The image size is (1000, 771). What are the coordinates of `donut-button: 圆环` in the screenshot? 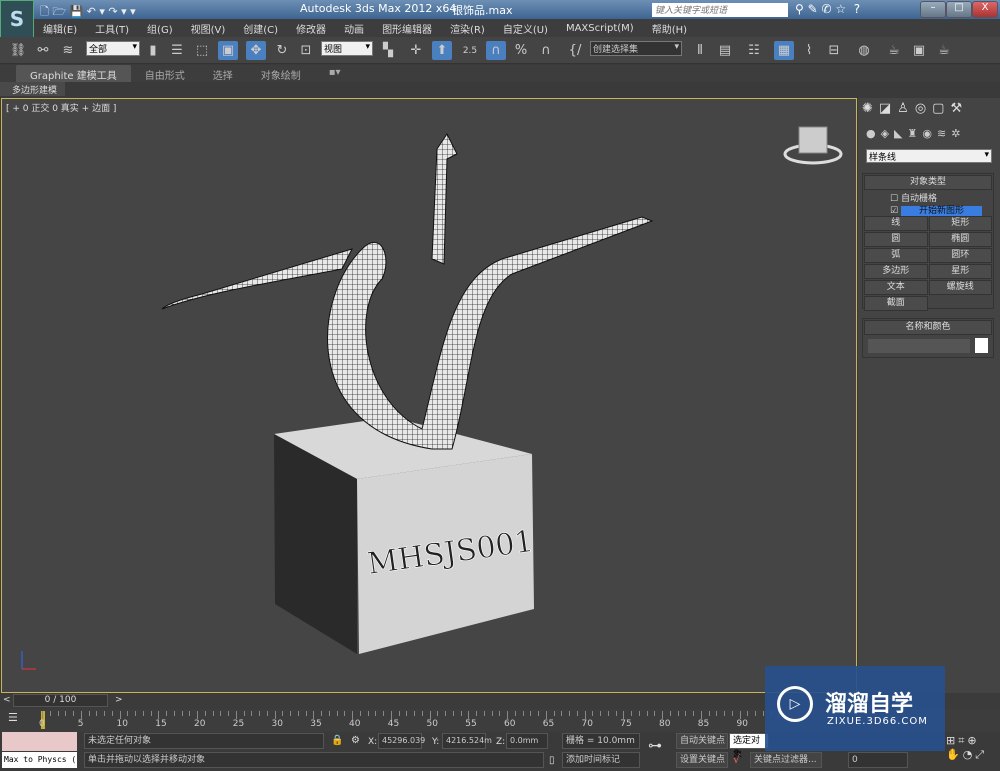 It's located at (960, 255).